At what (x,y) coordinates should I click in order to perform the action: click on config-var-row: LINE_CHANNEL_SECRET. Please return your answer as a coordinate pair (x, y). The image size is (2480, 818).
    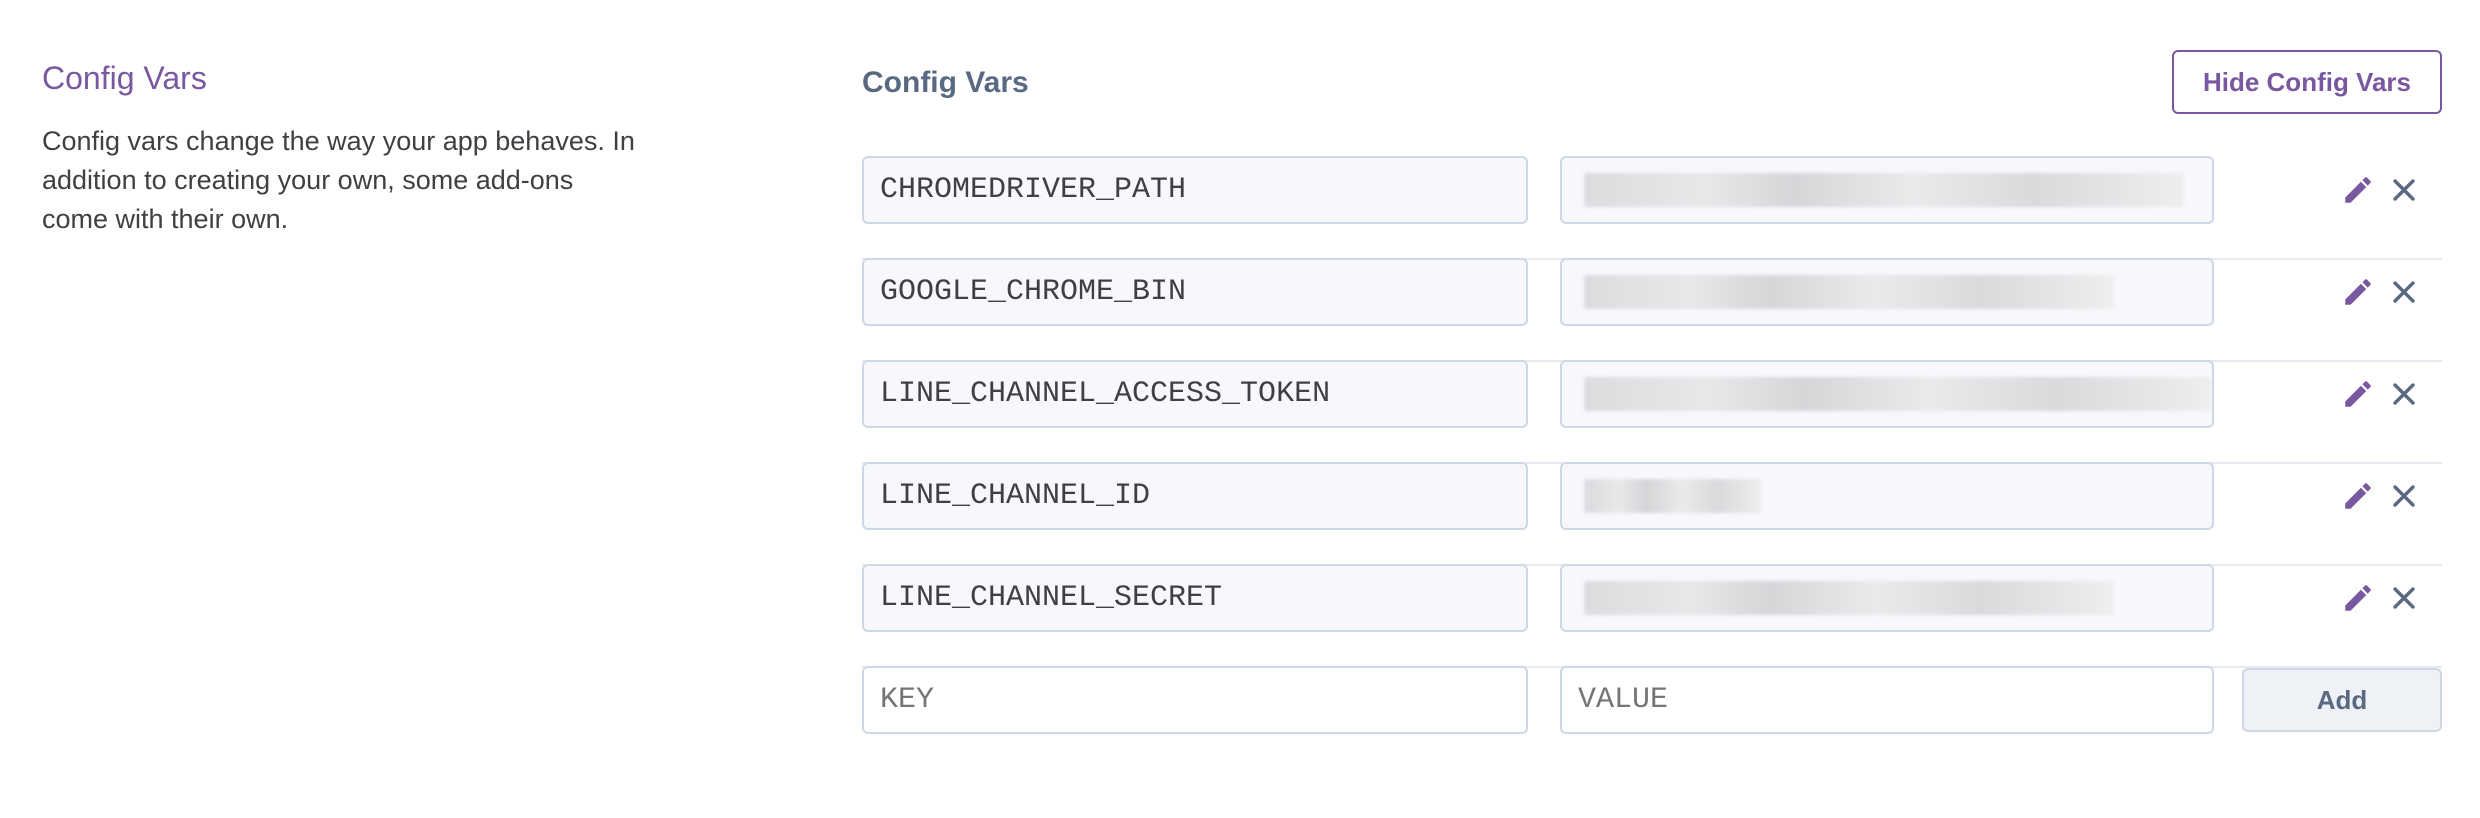
    Looking at the image, I should click on (1652, 616).